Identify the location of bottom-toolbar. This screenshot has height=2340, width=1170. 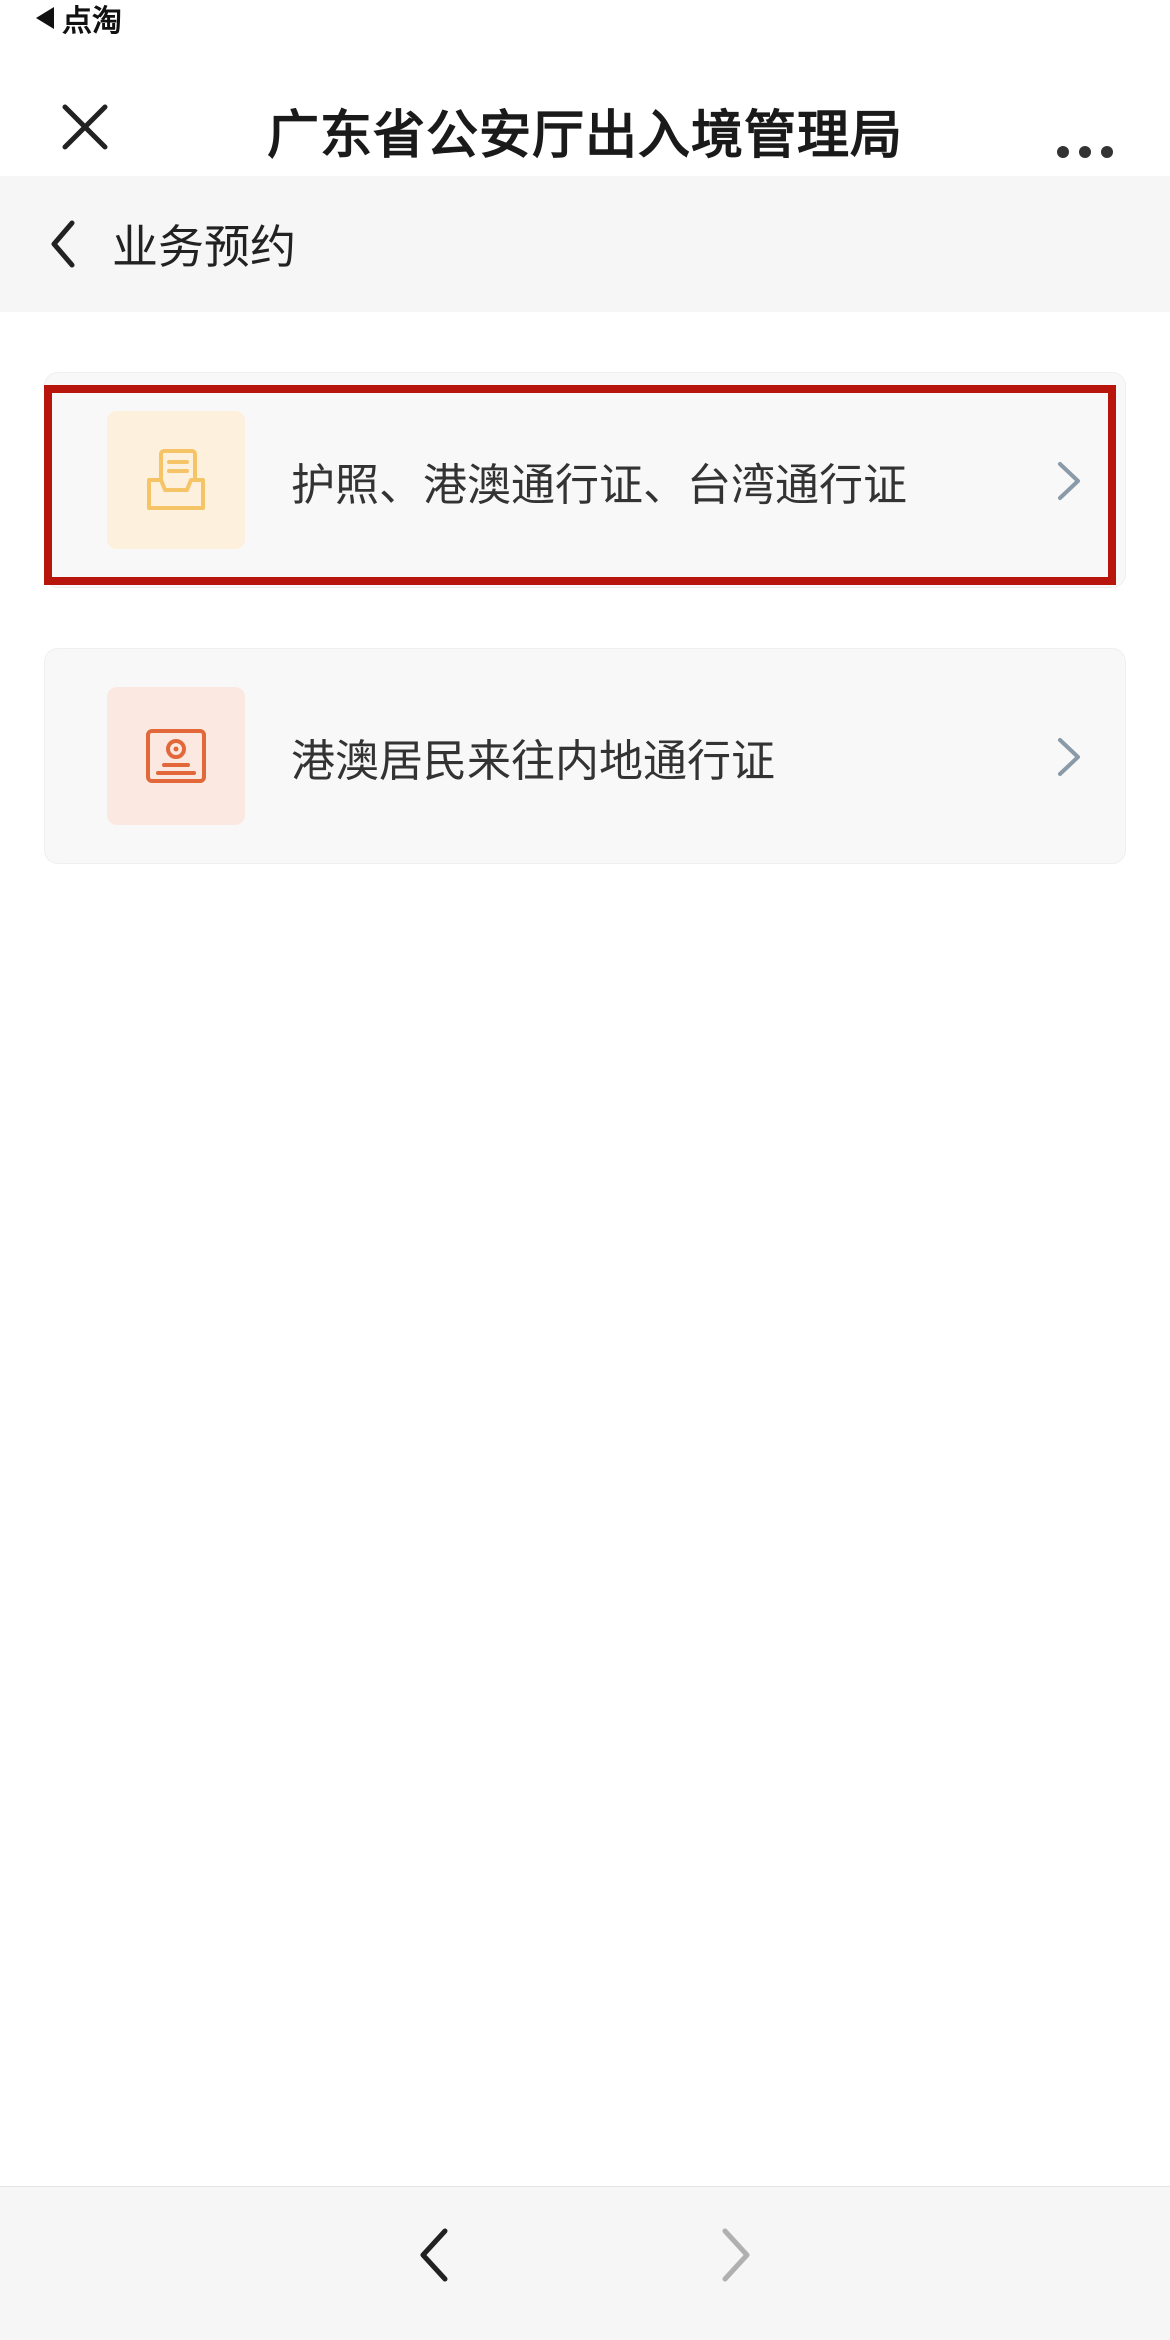
(585, 2263).